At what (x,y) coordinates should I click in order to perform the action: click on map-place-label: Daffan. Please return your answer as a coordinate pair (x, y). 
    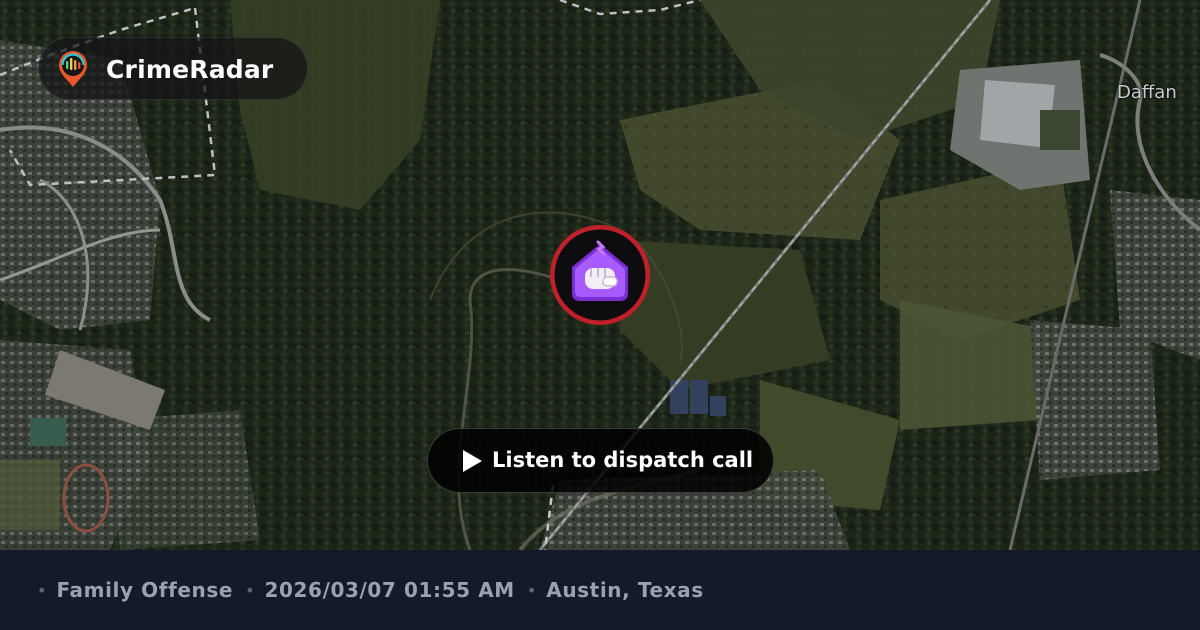
    Looking at the image, I should click on (1147, 92).